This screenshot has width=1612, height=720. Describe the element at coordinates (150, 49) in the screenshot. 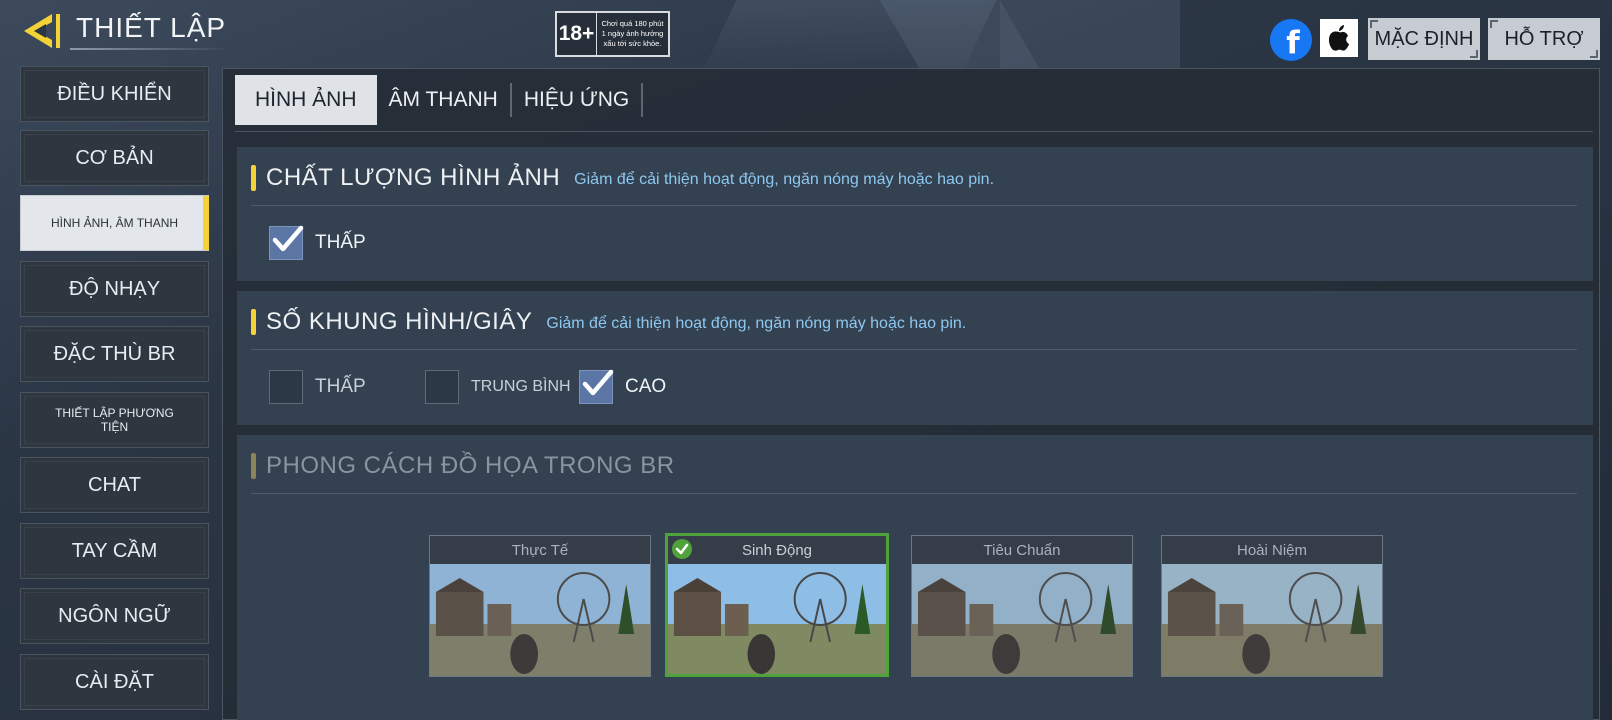

I see `title-underline` at that location.